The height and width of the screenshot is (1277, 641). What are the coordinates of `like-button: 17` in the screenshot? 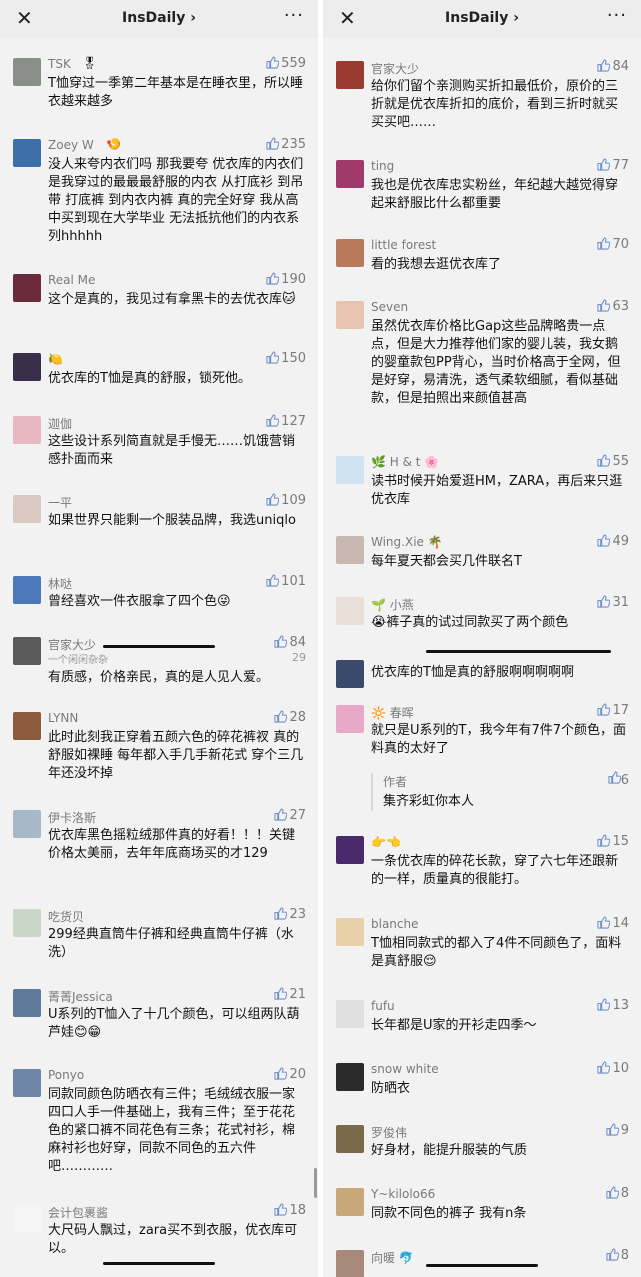 It's located at (613, 710).